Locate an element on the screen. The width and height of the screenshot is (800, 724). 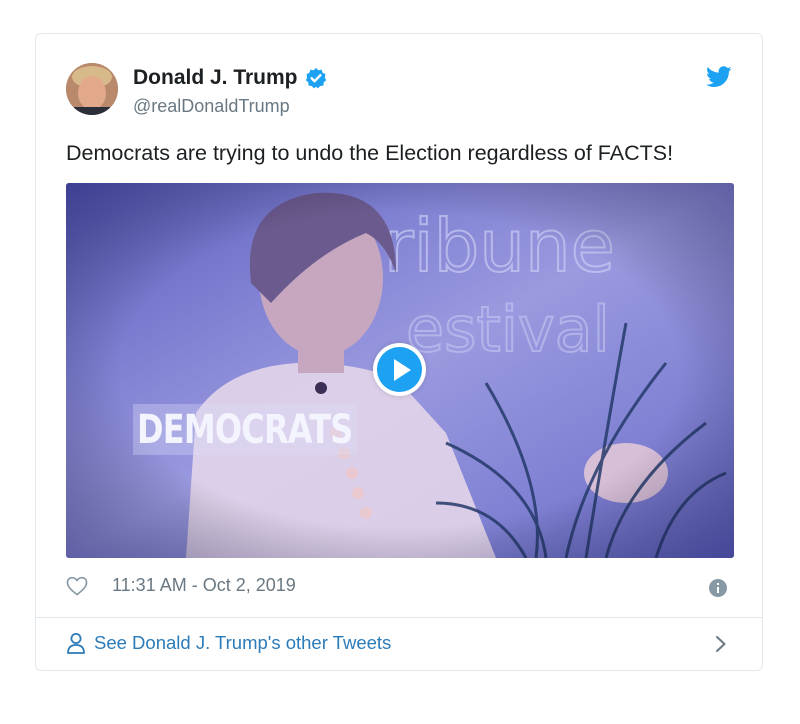
avatar-image is located at coordinates (92, 89).